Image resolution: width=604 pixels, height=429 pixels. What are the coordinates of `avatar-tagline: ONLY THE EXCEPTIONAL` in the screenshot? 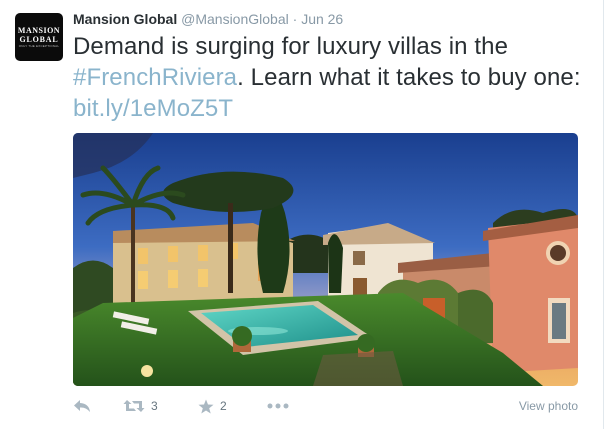 It's located at (39, 45).